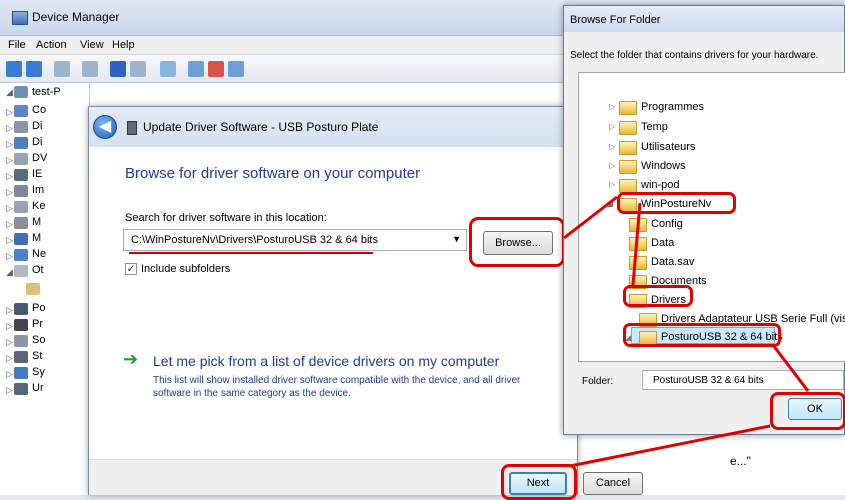  What do you see at coordinates (590, 217) in the screenshot?
I see `connector-browse-to-folder` at bounding box center [590, 217].